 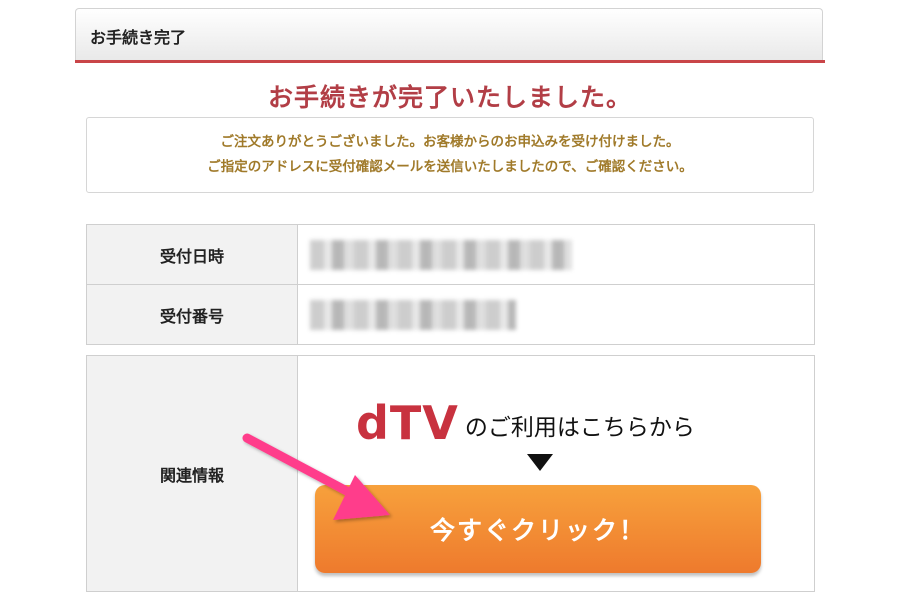 I want to click on dtv-promo-line: dTV のご利用はこちらから, so click(x=525, y=421).